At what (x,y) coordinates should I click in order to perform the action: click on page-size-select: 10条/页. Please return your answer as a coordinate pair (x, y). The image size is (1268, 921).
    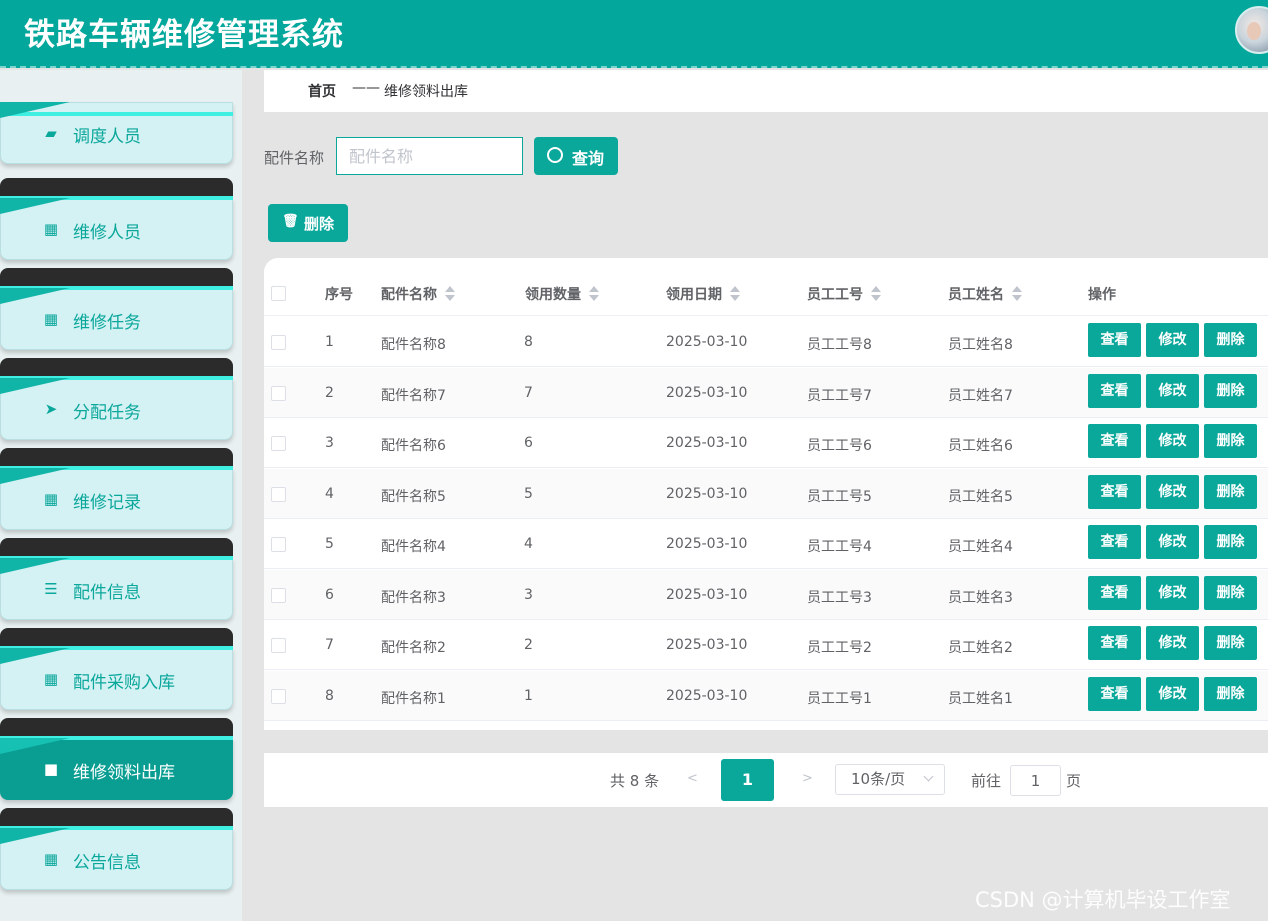
    Looking at the image, I should click on (890, 779).